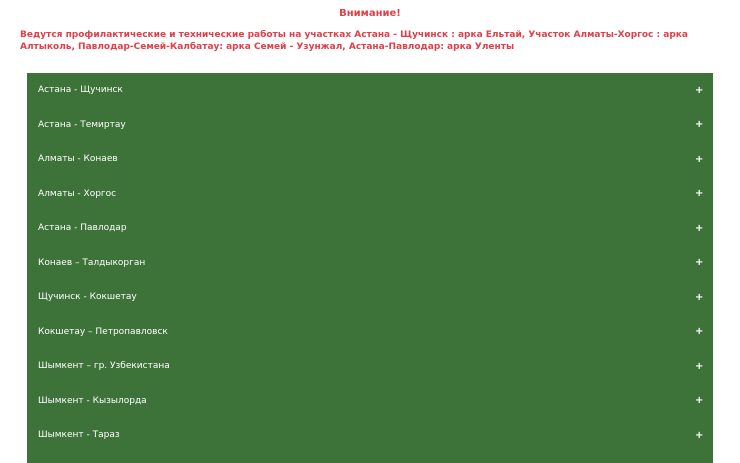 This screenshot has height=463, width=740. I want to click on accordion-item-label: Астана - Темиртау, so click(82, 124).